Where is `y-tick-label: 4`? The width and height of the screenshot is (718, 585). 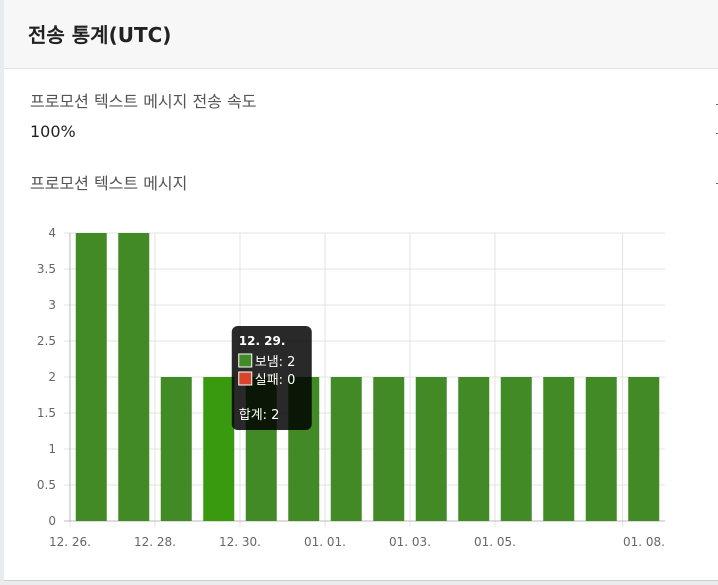 y-tick-label: 4 is located at coordinates (52, 233).